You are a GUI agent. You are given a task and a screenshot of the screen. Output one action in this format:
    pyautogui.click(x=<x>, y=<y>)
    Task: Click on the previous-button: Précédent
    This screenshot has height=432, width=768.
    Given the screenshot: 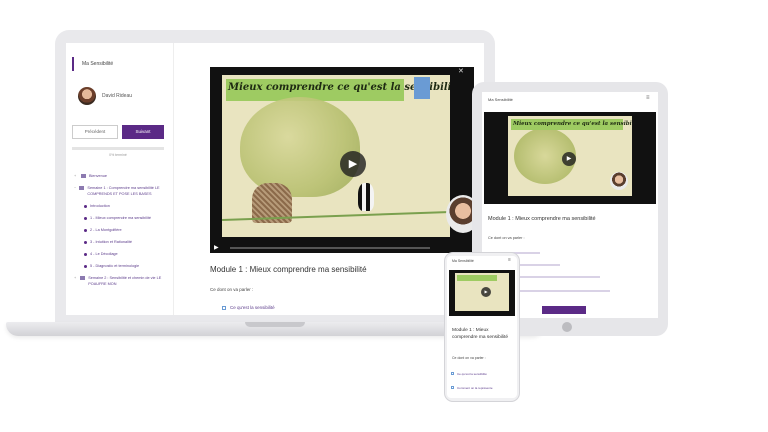 What is the action you would take?
    pyautogui.click(x=95, y=132)
    